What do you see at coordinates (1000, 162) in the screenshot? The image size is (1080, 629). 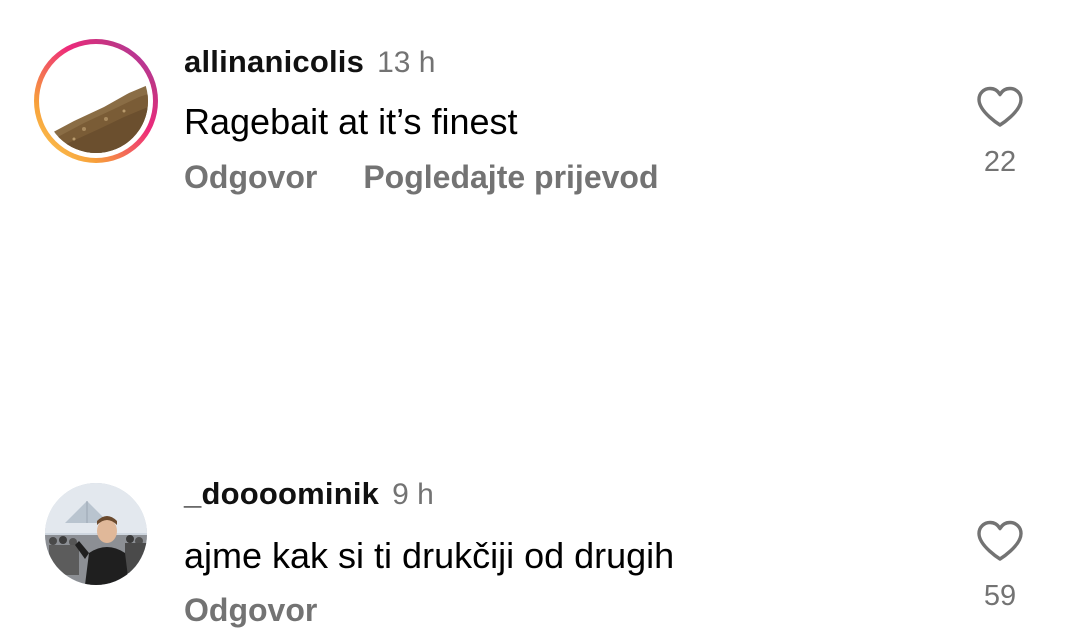 I see `like-count: 22` at bounding box center [1000, 162].